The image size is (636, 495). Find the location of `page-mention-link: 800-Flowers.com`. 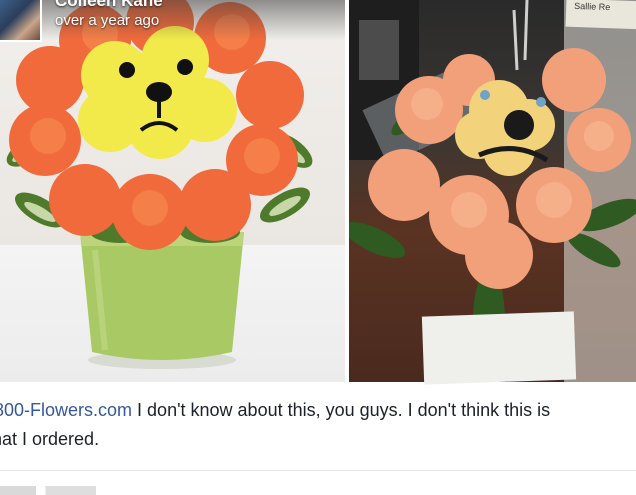

page-mention-link: 800-Flowers.com is located at coordinates (66, 410).